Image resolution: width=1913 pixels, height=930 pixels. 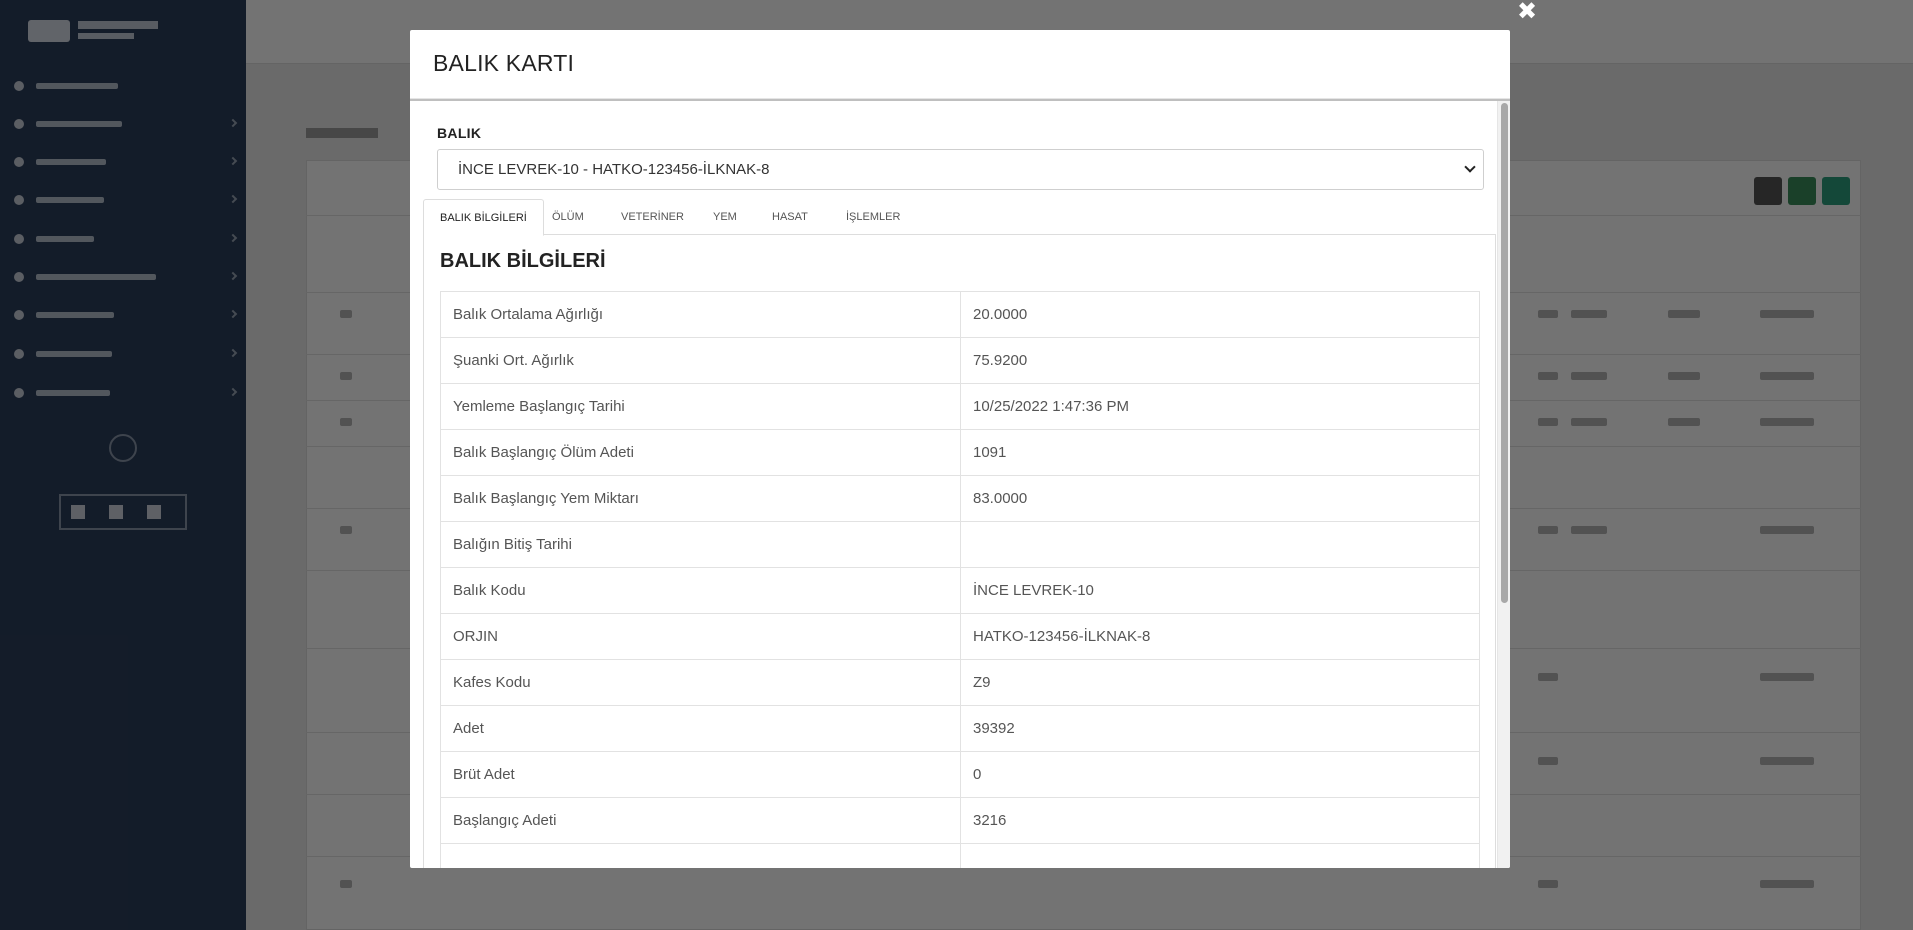 What do you see at coordinates (1220, 728) in the screenshot?
I see `row-value: 39392` at bounding box center [1220, 728].